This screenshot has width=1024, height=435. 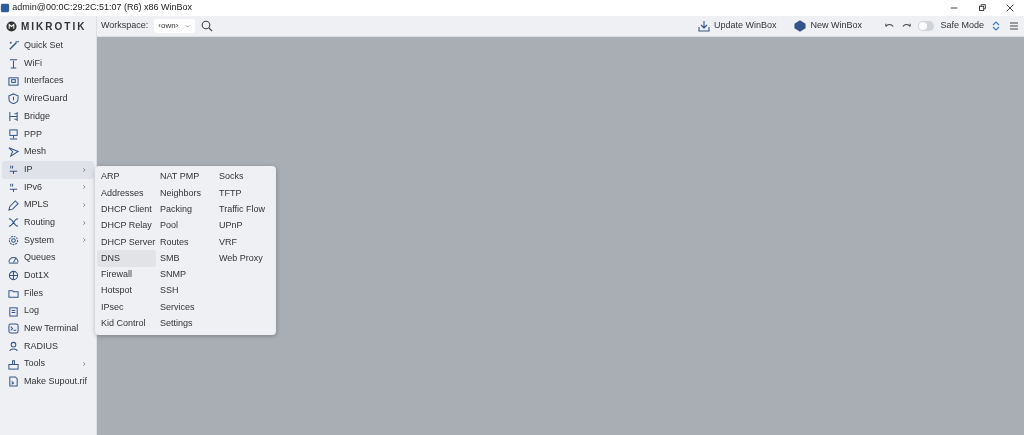 What do you see at coordinates (185, 323) in the screenshot?
I see `menu-item: Settings` at bounding box center [185, 323].